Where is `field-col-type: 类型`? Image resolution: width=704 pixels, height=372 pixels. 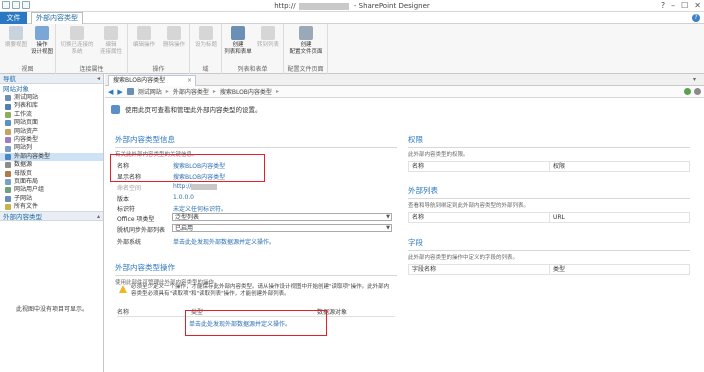 field-col-type: 类型 is located at coordinates (619, 269).